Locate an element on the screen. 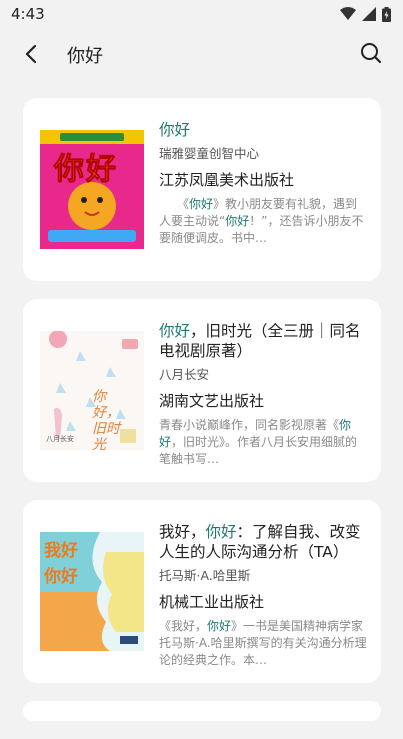  book-author: 托马斯·A.哈里斯 is located at coordinates (205, 575).